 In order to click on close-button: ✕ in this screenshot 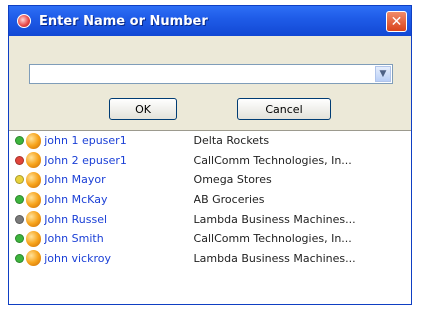, I will do `click(396, 21)`.